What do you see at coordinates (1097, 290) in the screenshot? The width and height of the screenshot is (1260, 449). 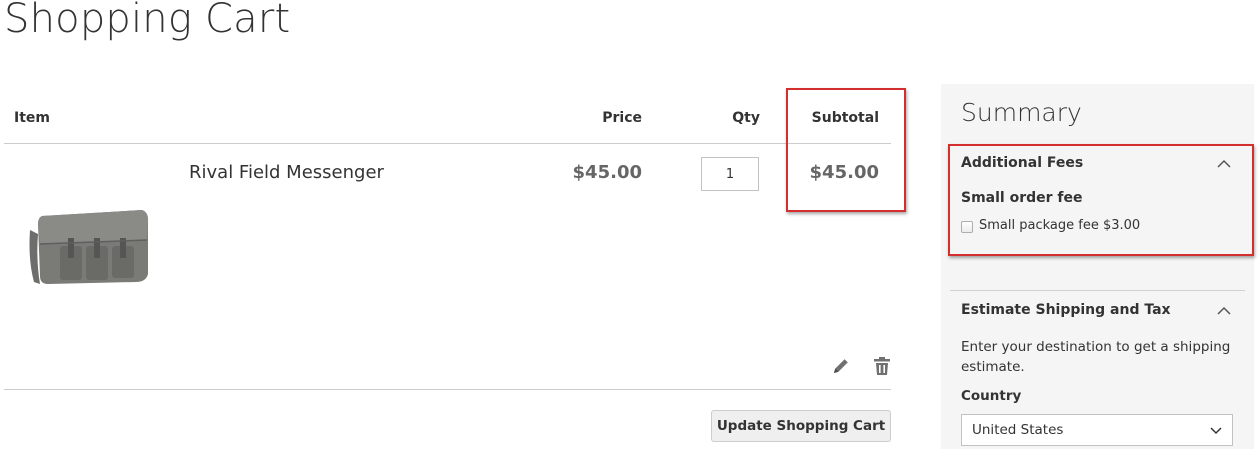 I see `section-divider` at bounding box center [1097, 290].